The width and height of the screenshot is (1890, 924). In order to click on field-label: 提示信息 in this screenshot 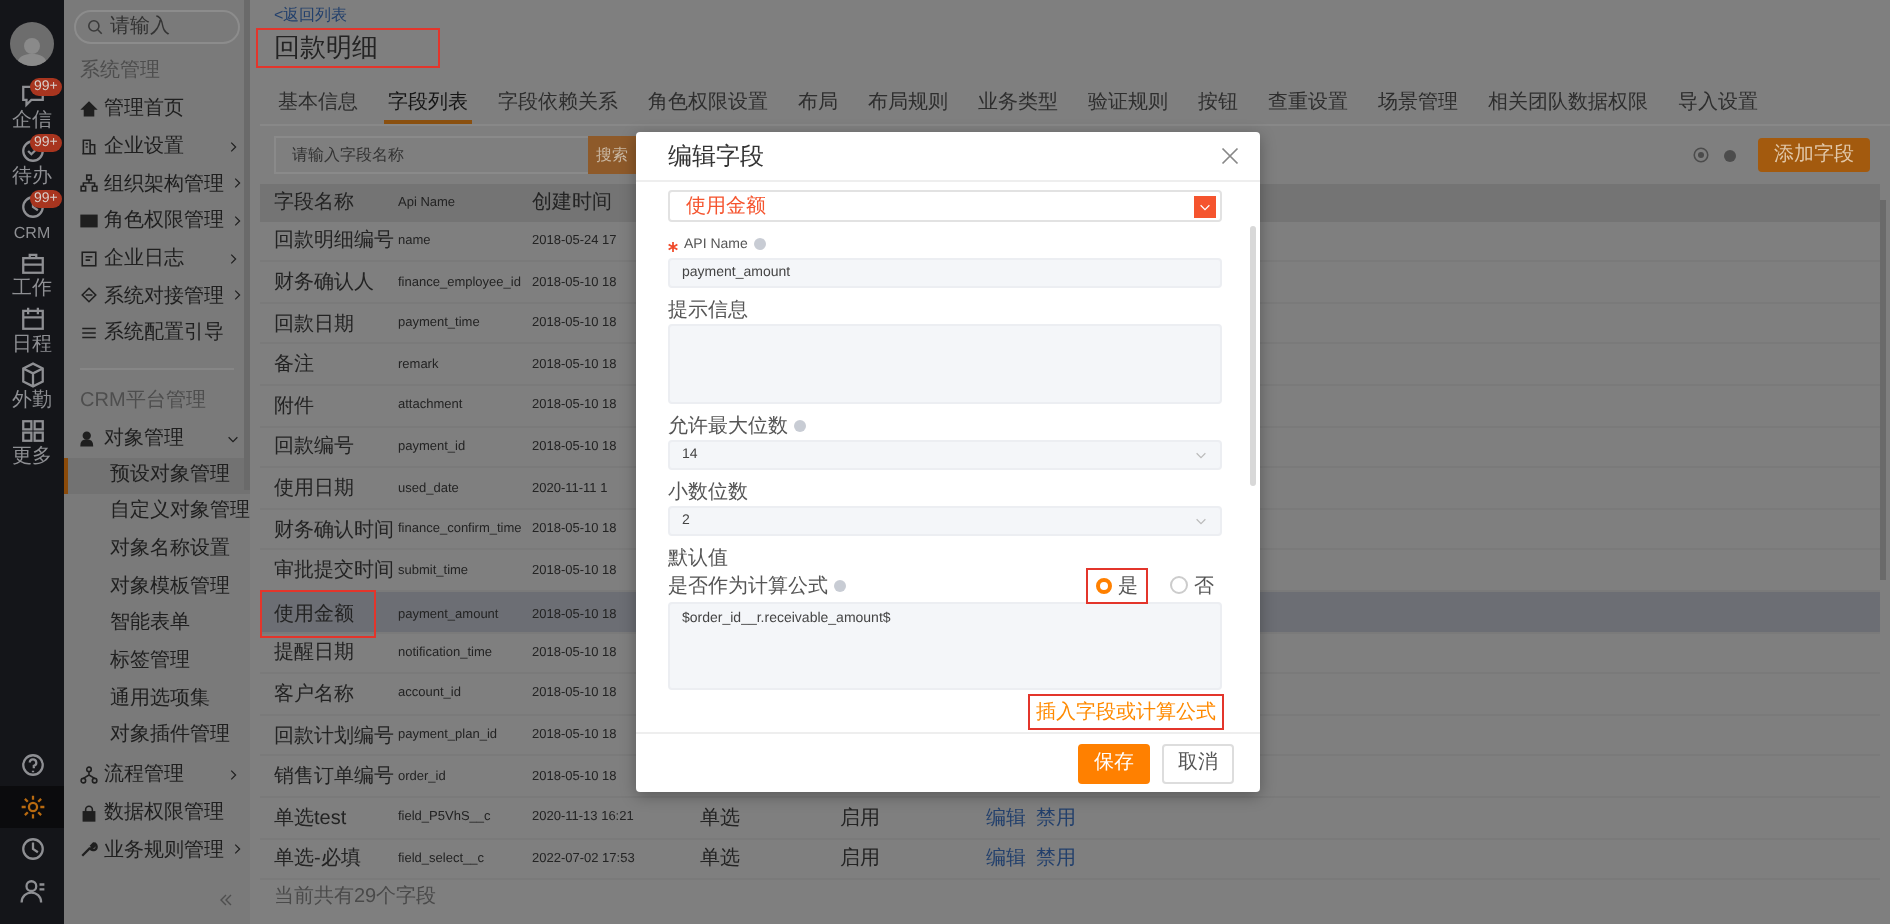, I will do `click(708, 312)`.